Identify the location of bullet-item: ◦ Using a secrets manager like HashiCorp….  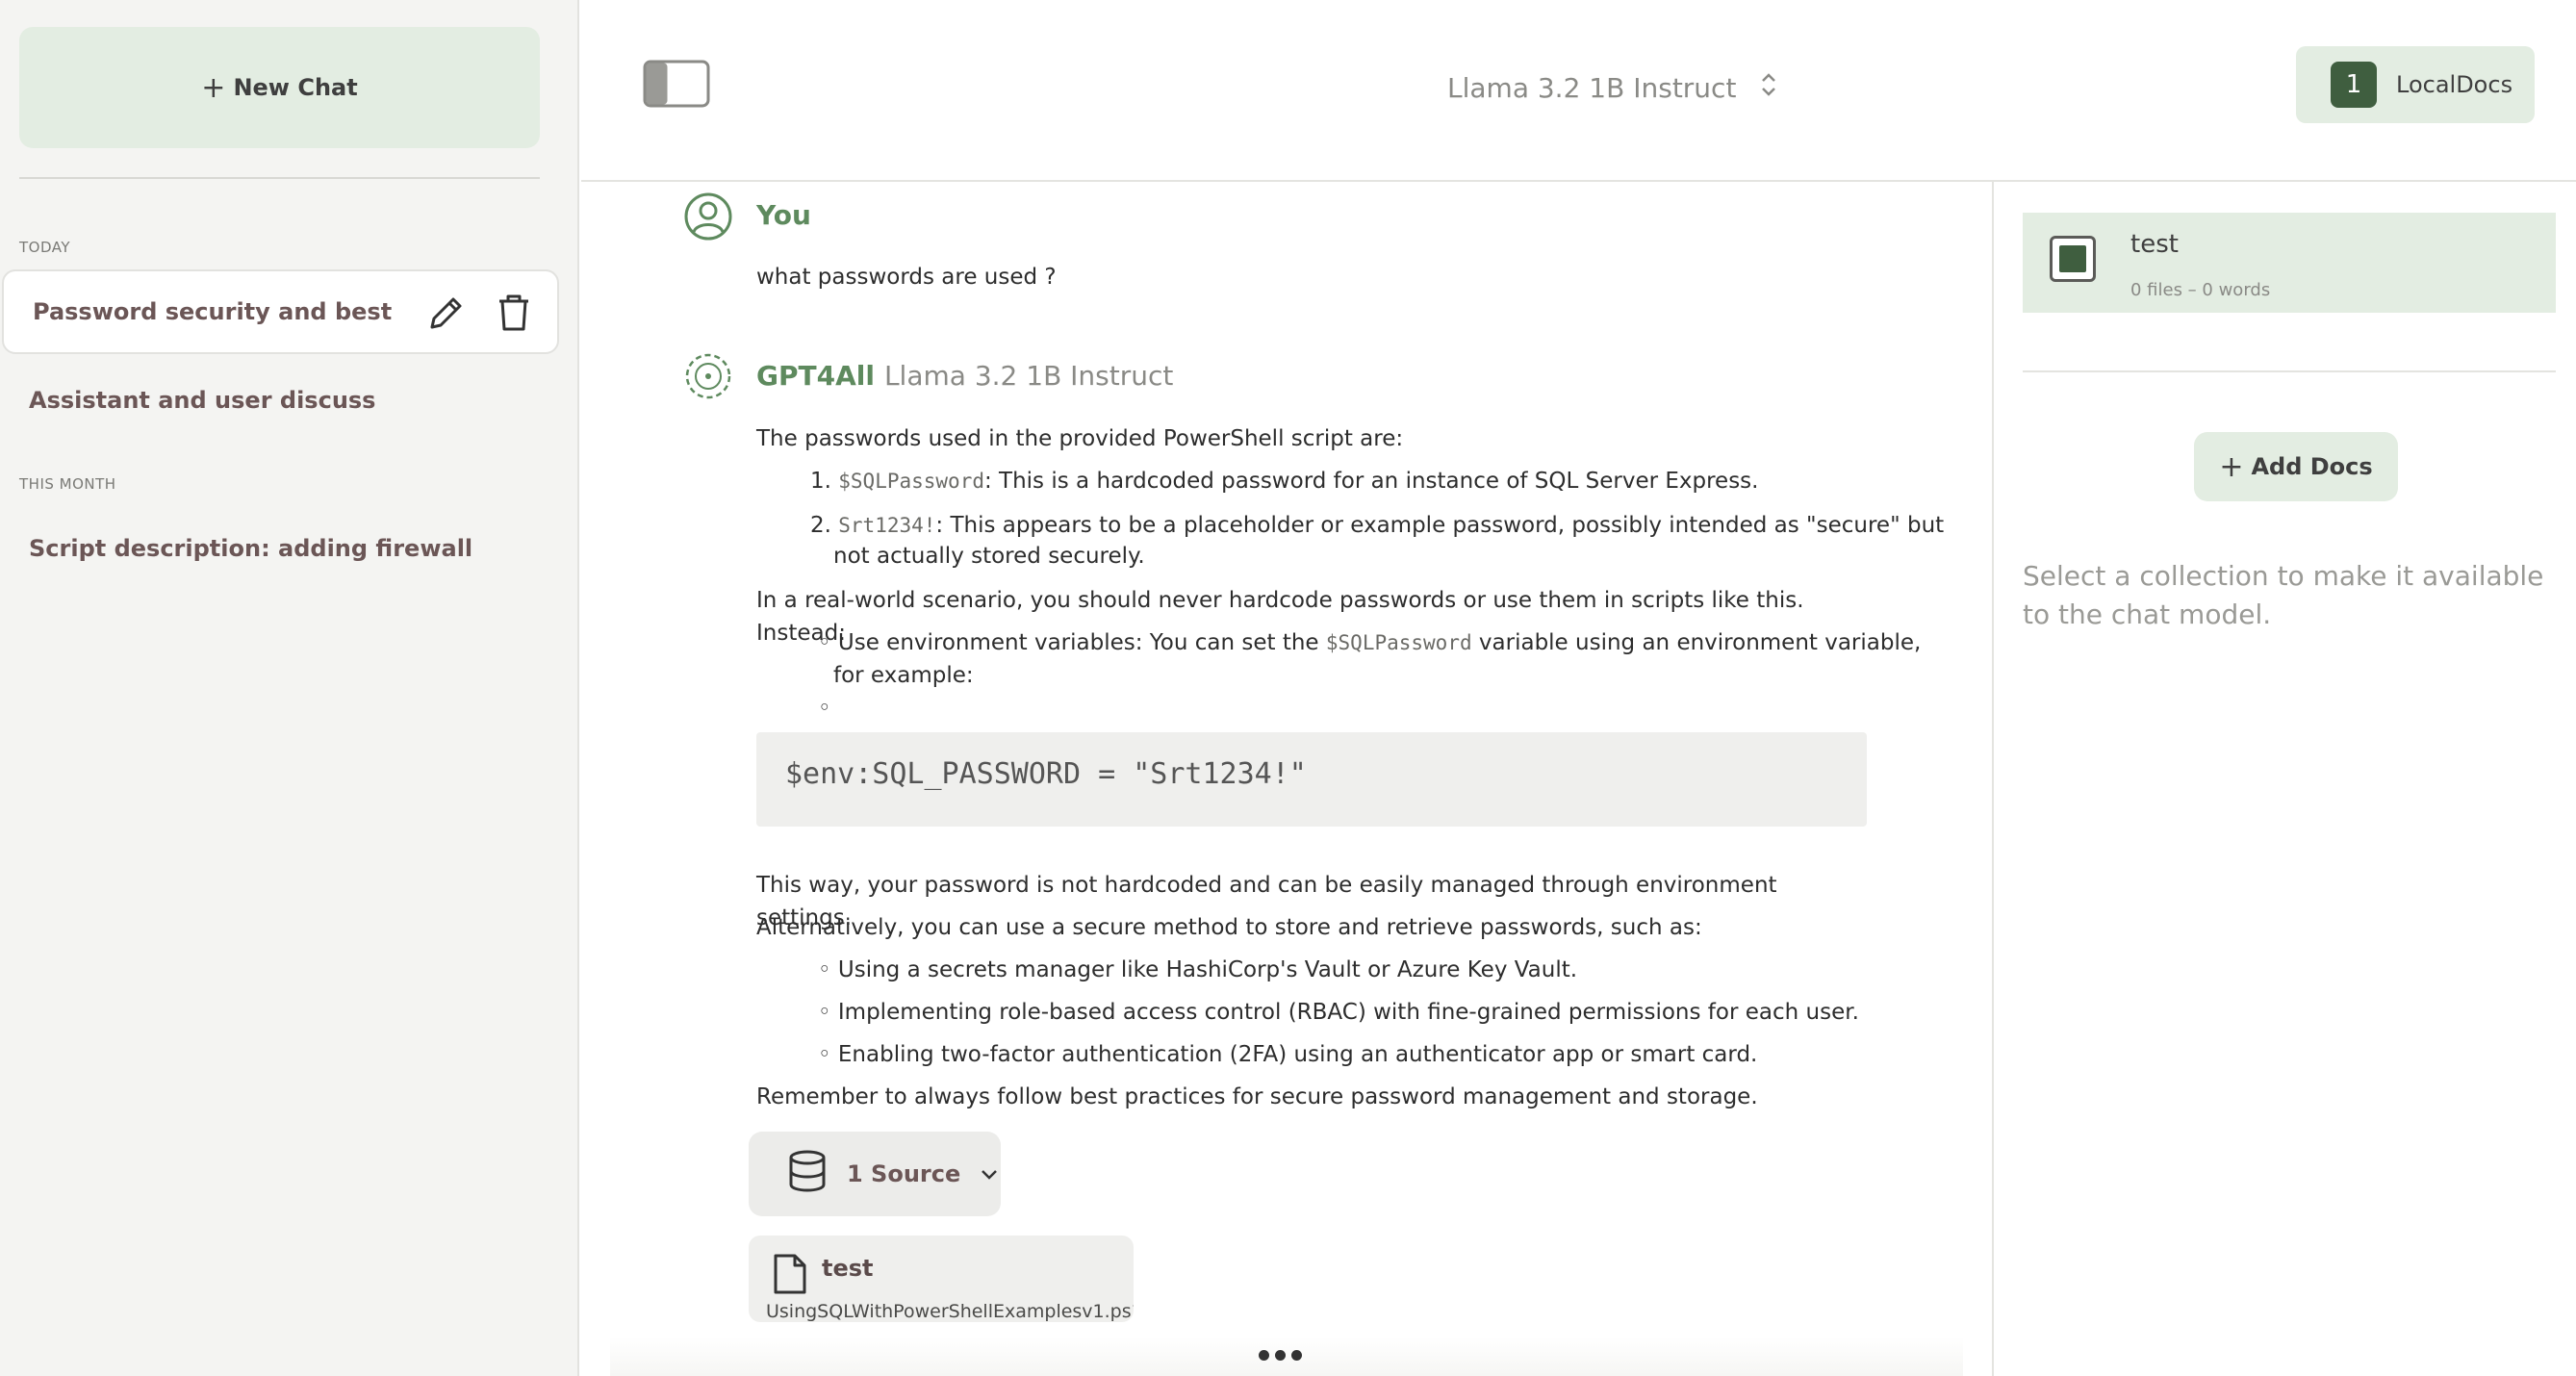
(1198, 969).